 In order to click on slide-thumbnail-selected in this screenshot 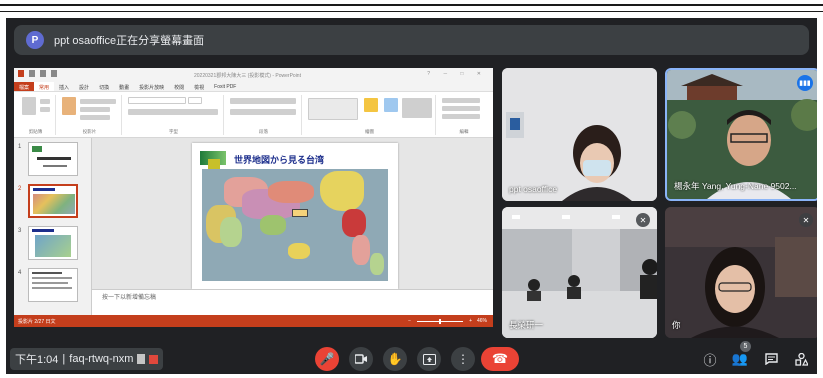, I will do `click(53, 201)`.